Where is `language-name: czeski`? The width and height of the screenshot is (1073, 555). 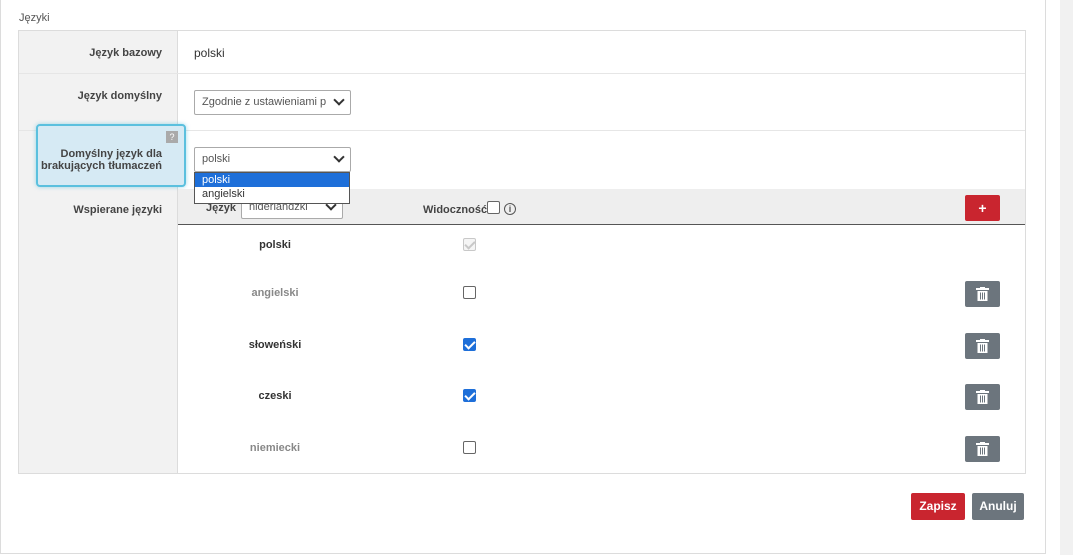
language-name: czeski is located at coordinates (275, 396).